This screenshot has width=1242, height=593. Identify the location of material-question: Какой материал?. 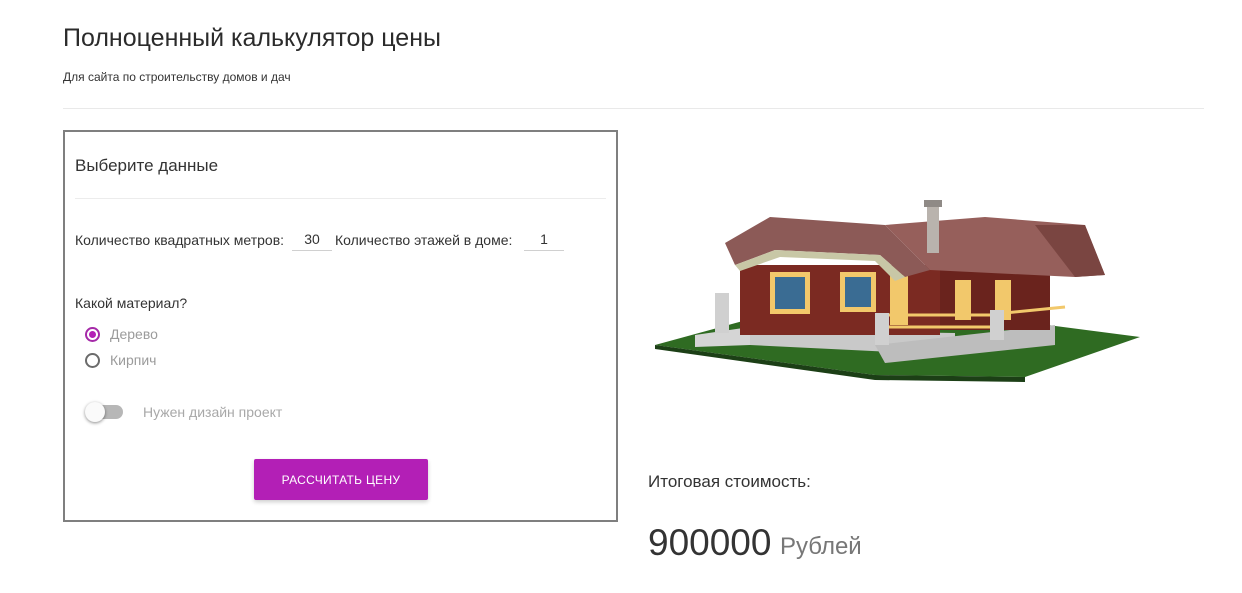
(131, 303).